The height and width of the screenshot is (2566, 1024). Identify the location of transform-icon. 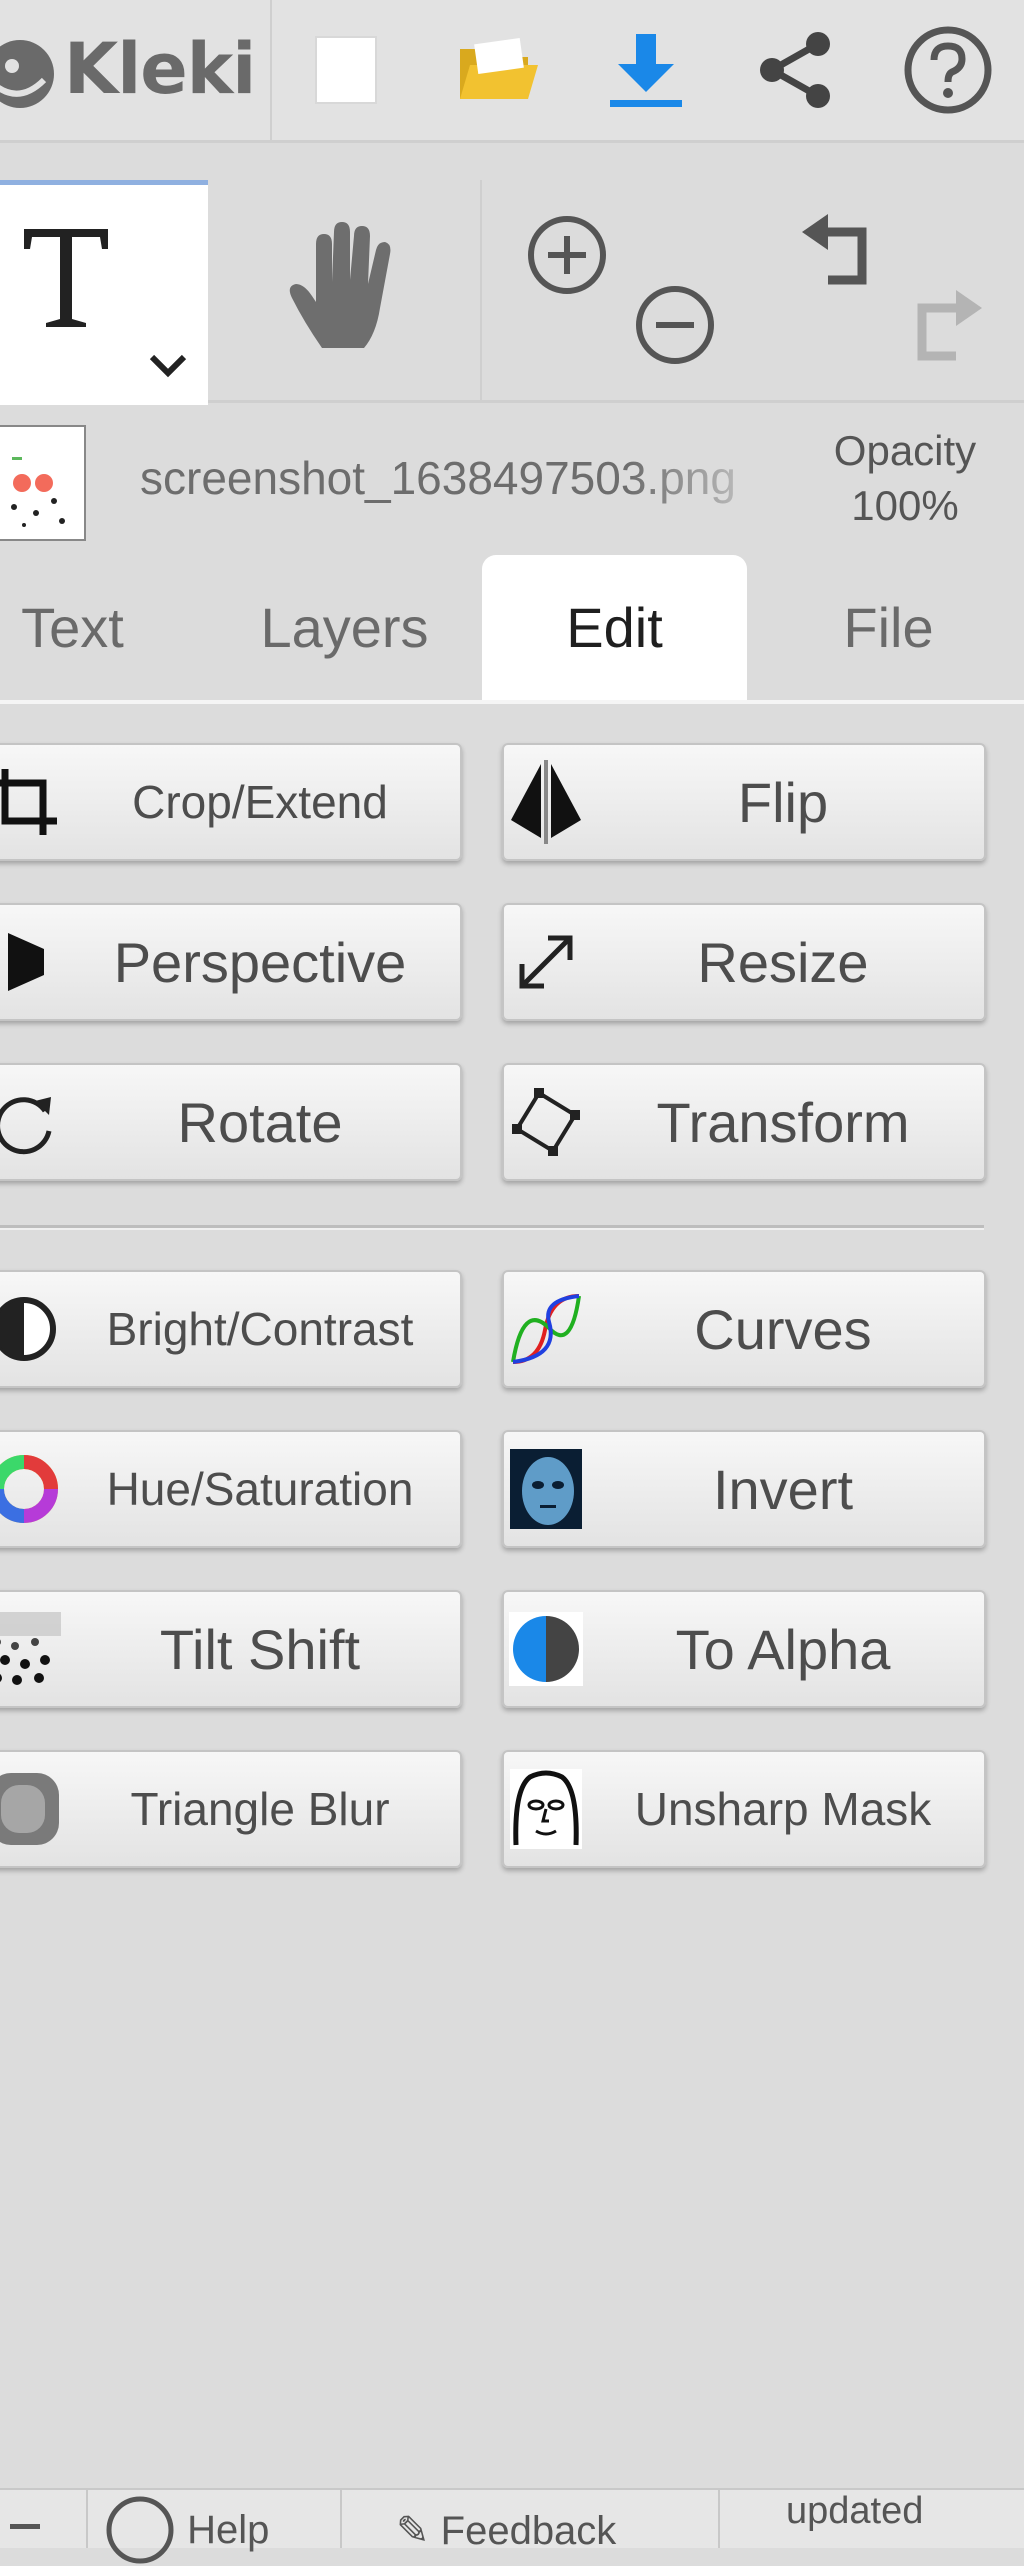
(546, 1122).